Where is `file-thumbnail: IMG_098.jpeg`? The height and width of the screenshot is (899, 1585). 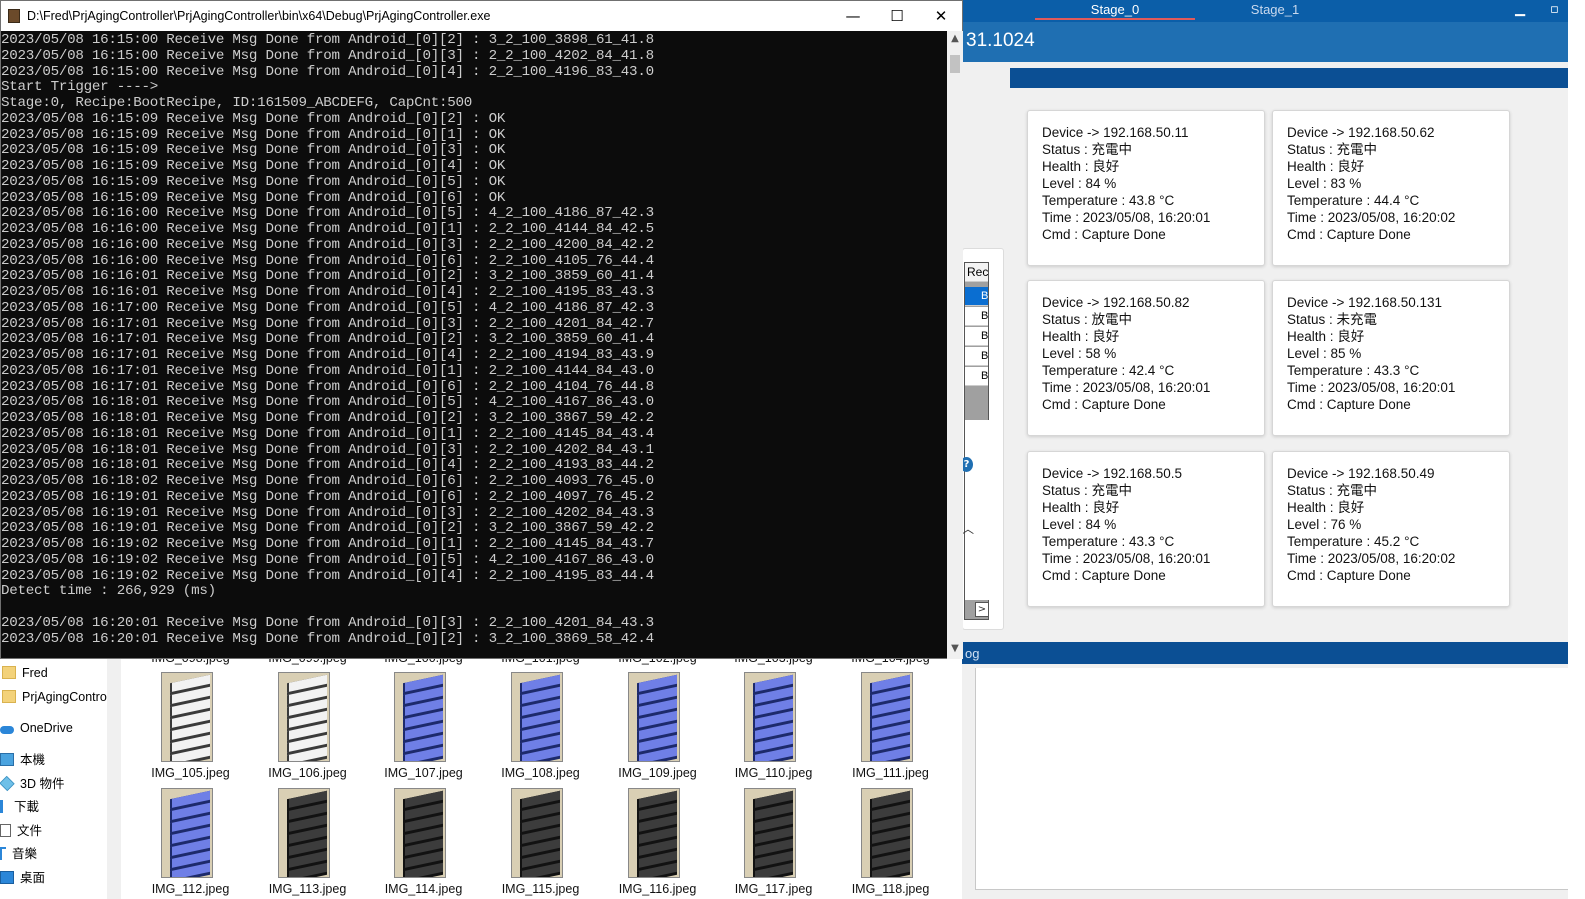
file-thumbnail: IMG_098.jpeg is located at coordinates (190, 664).